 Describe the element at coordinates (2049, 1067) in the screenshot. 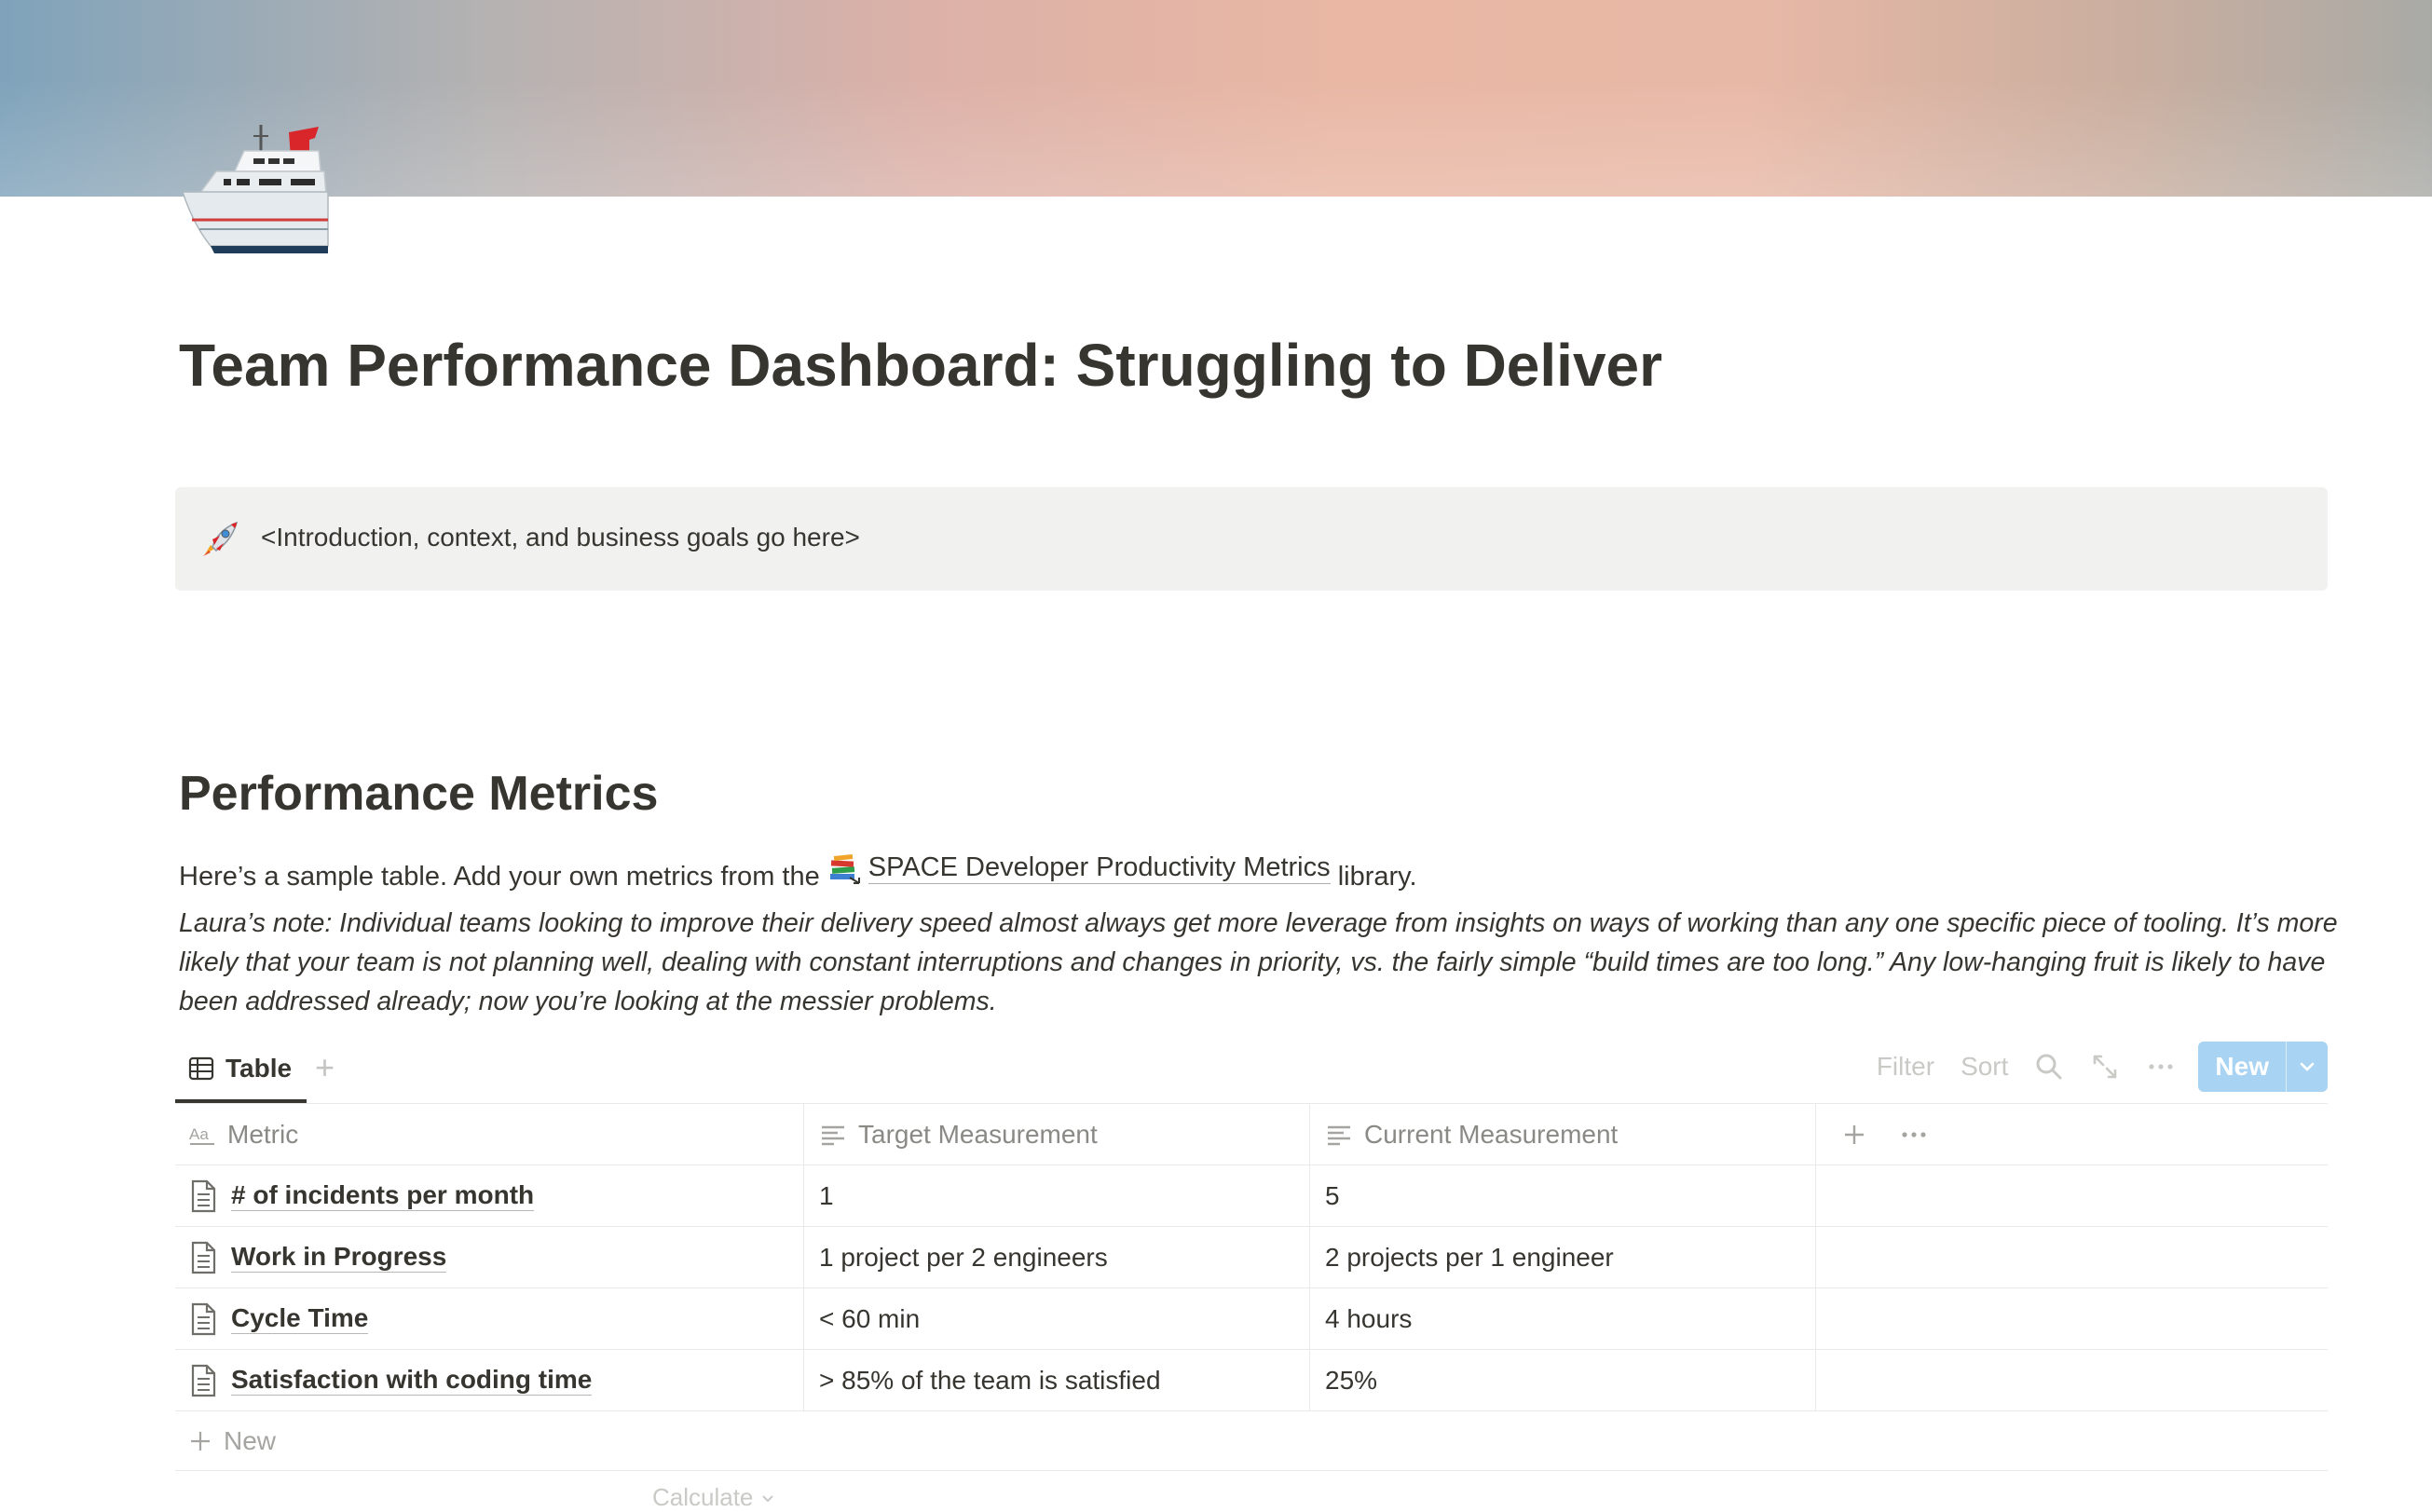

I see `search-icon` at that location.